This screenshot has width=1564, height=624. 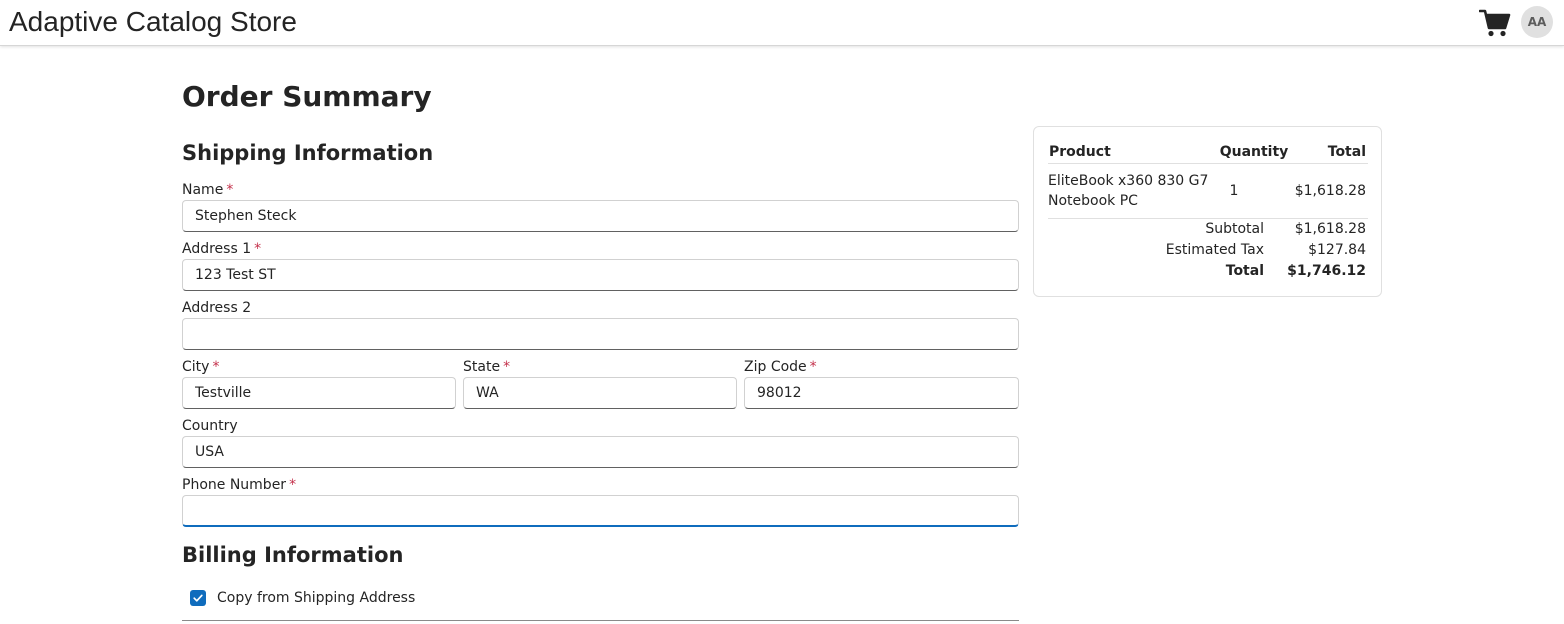 I want to click on app-title: Adaptive Catalog Store, so click(x=153, y=21).